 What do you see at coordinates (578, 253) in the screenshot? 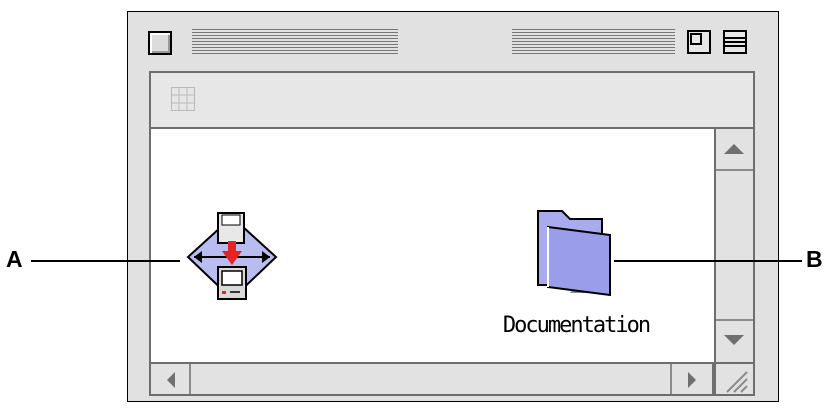
I see `folder-icon` at bounding box center [578, 253].